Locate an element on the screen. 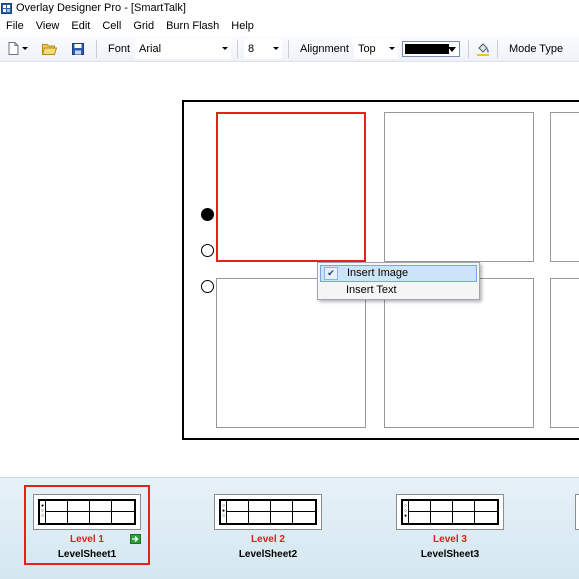 Image resolution: width=579 pixels, height=579 pixels. checkmark-icon: ✔ is located at coordinates (331, 273).